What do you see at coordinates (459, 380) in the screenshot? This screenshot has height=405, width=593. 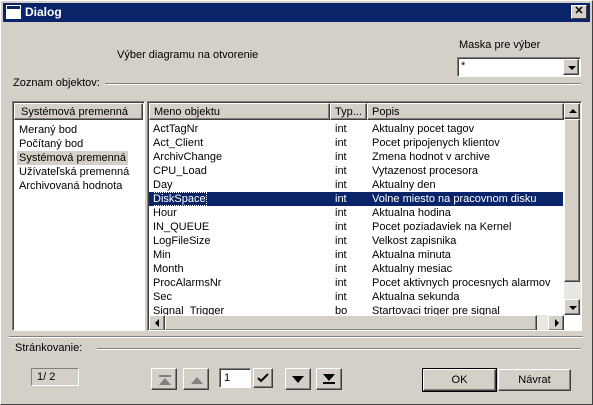 I see `ok-button: OK` at bounding box center [459, 380].